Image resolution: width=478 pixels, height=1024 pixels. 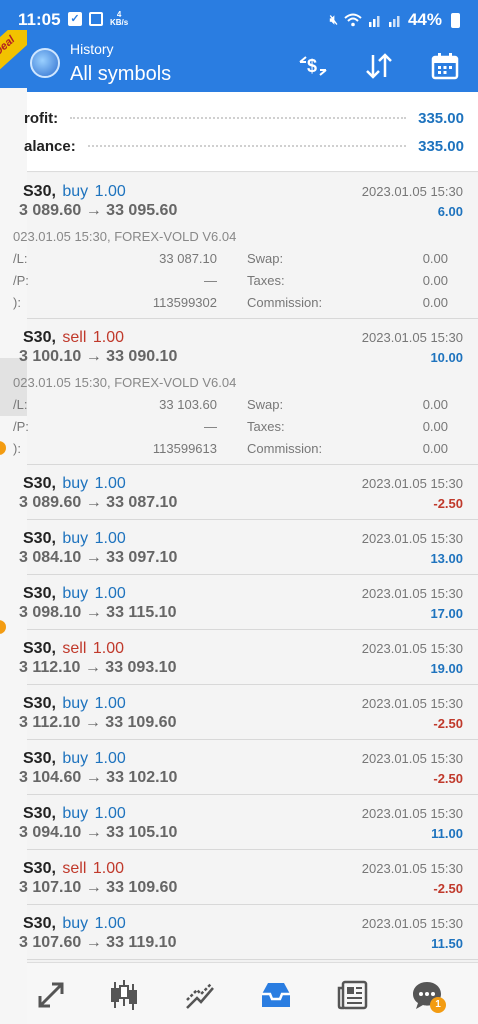 I want to click on balance-label: alance:, so click(x=50, y=146).